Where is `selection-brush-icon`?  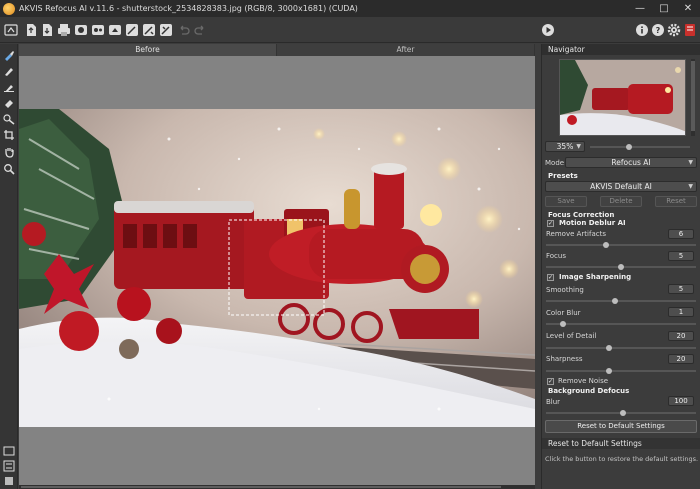
selection-brush-icon is located at coordinates (9, 119).